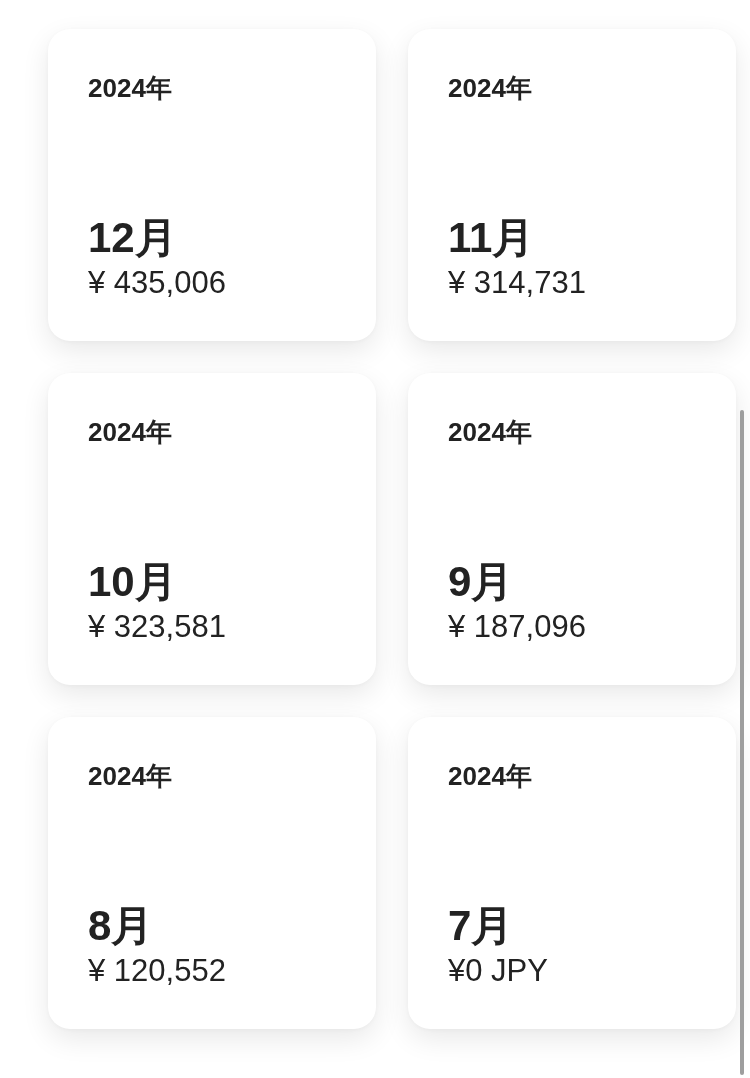  I want to click on month-label: 10月, so click(132, 582).